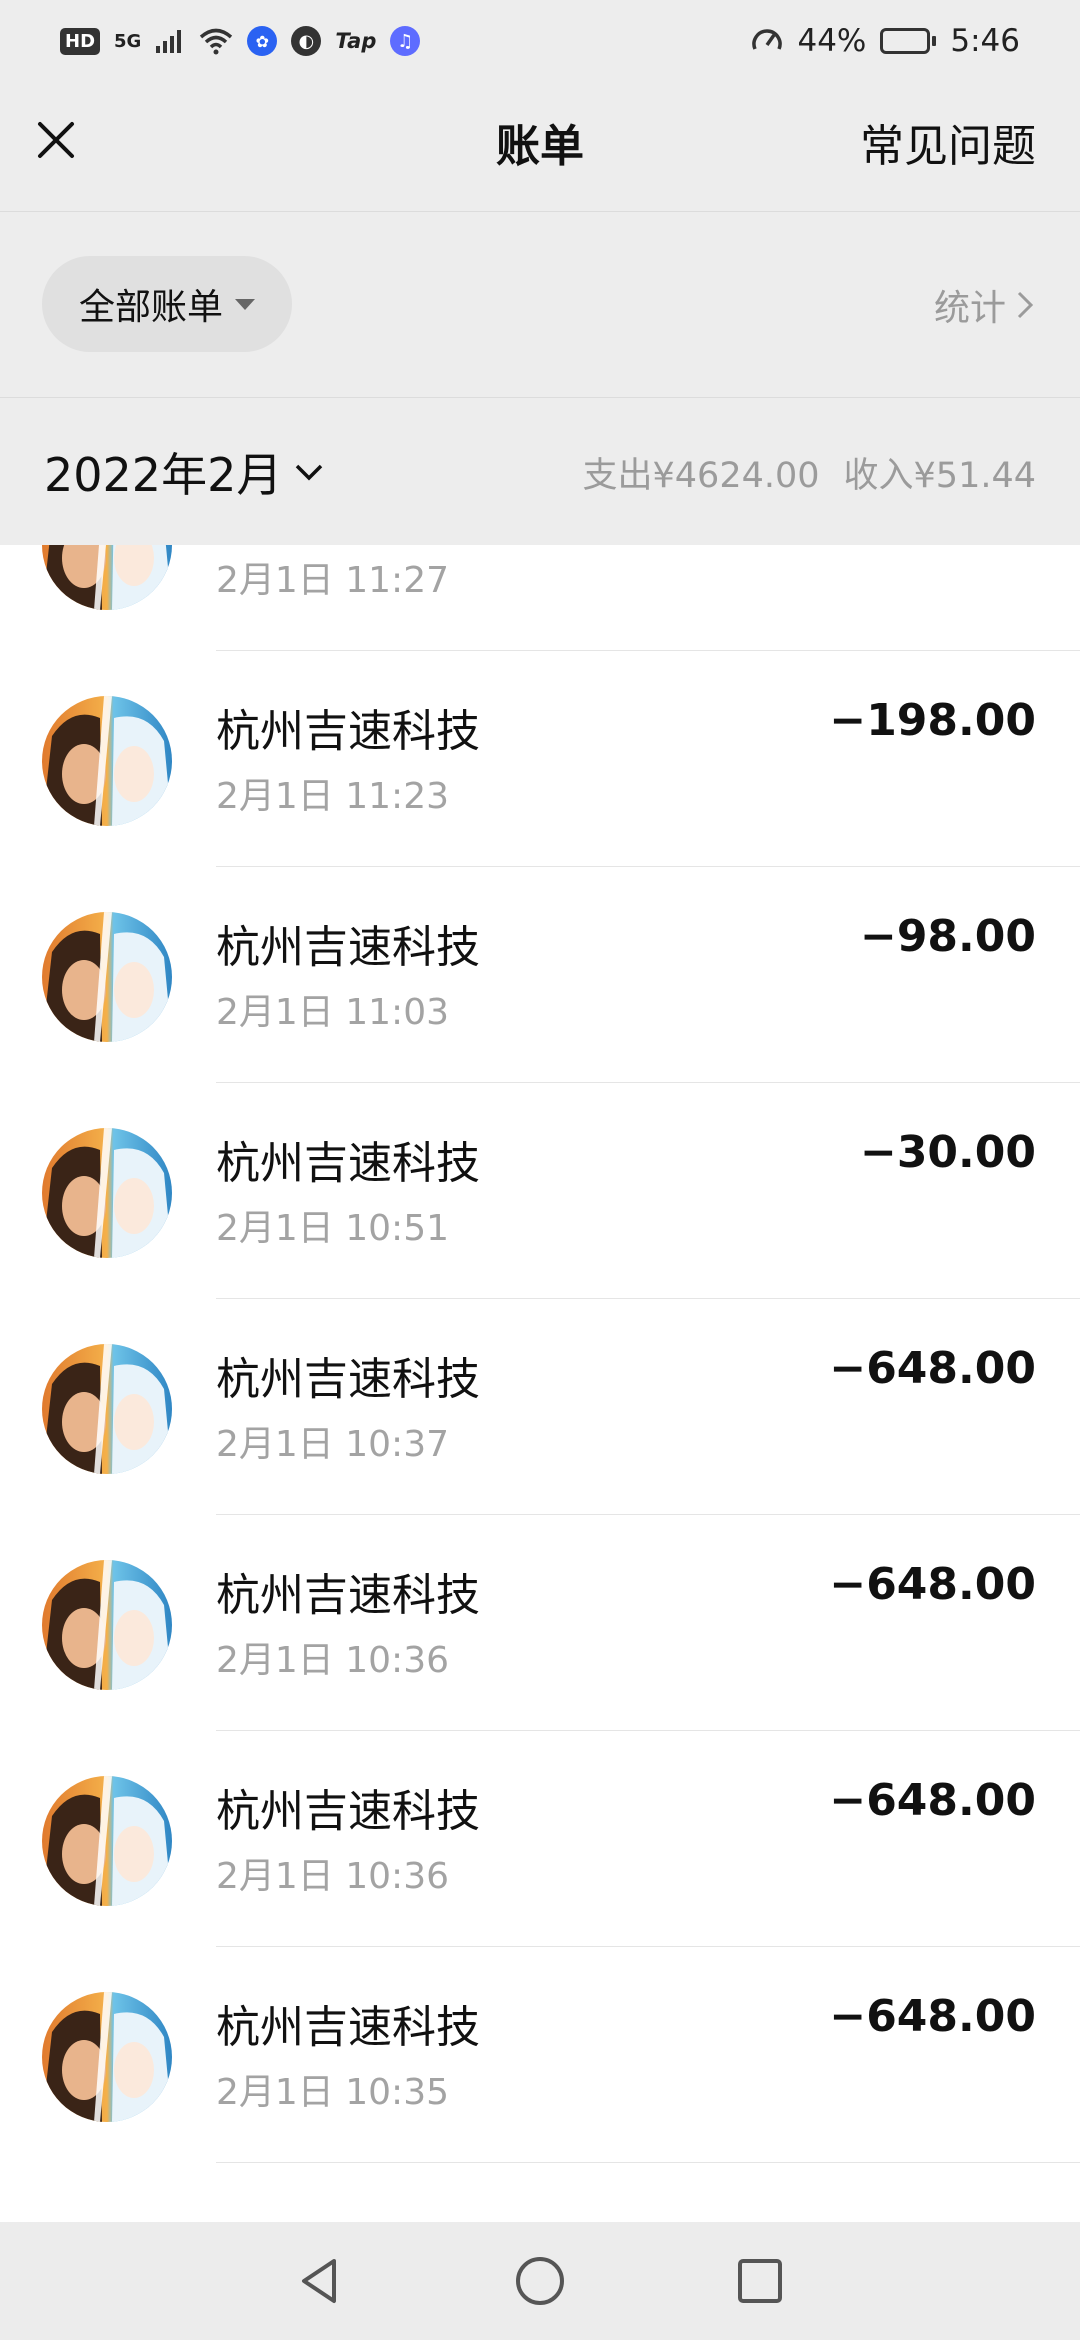  Describe the element at coordinates (332, 1228) in the screenshot. I see `transaction-time: 2月1日 10:51` at that location.